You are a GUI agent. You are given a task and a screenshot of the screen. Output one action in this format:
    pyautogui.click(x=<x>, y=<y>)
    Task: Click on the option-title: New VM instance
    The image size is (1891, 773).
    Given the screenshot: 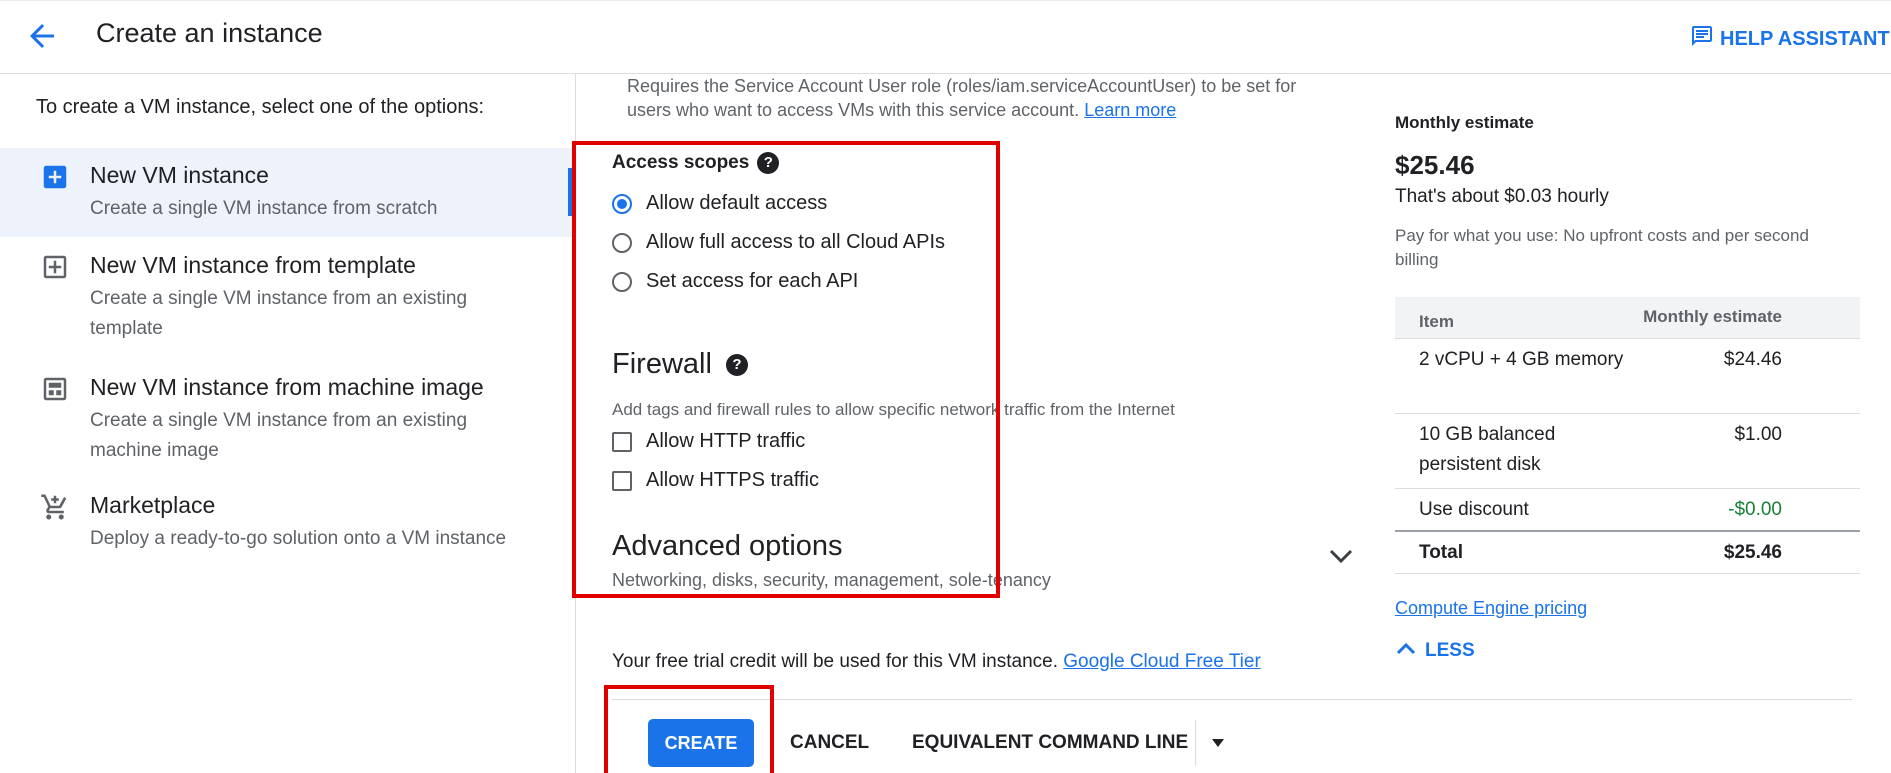 What is the action you would take?
    pyautogui.click(x=179, y=175)
    